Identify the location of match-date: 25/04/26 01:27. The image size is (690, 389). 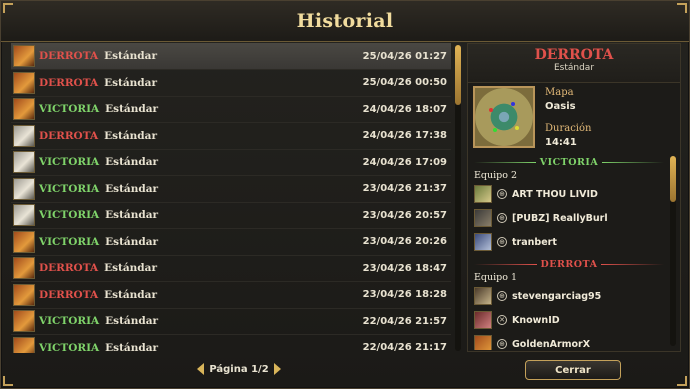
(404, 56).